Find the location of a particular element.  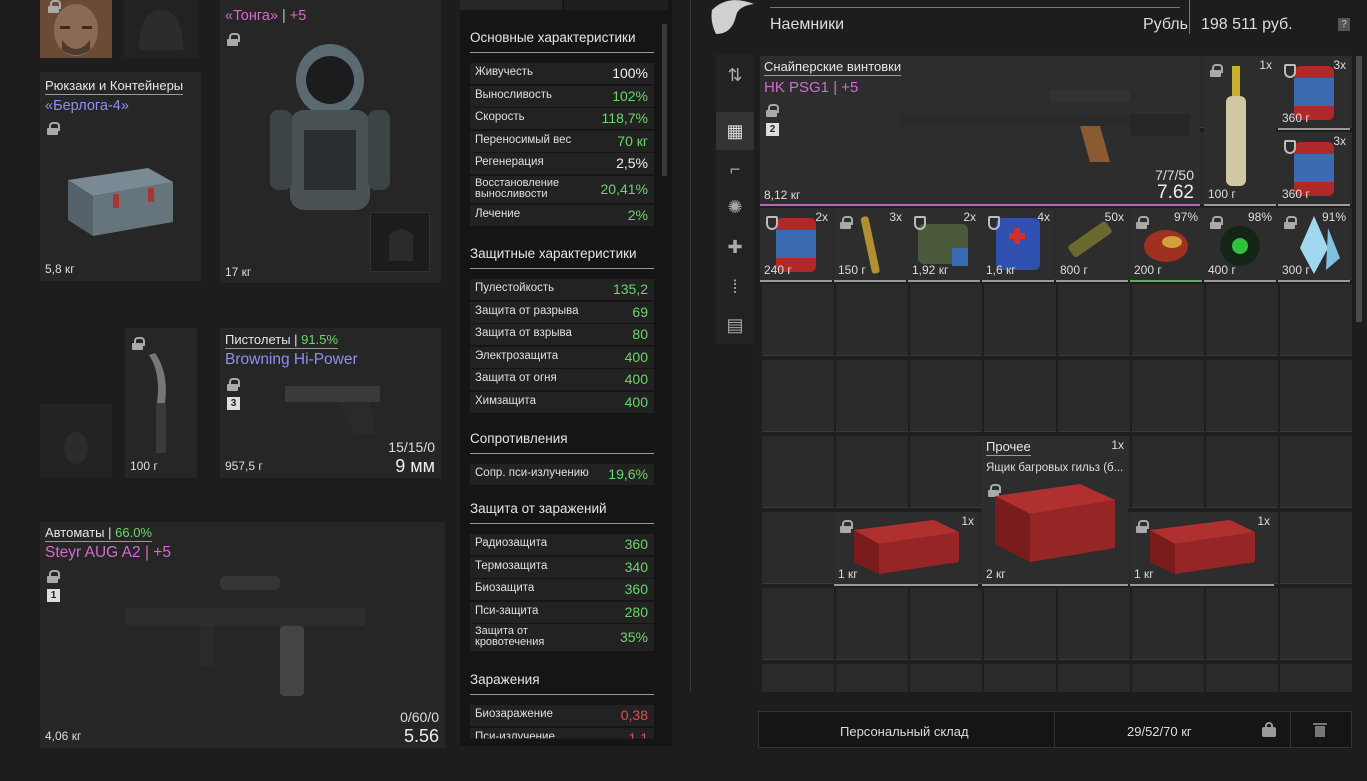

item-weight: 300 г is located at coordinates (1296, 270).